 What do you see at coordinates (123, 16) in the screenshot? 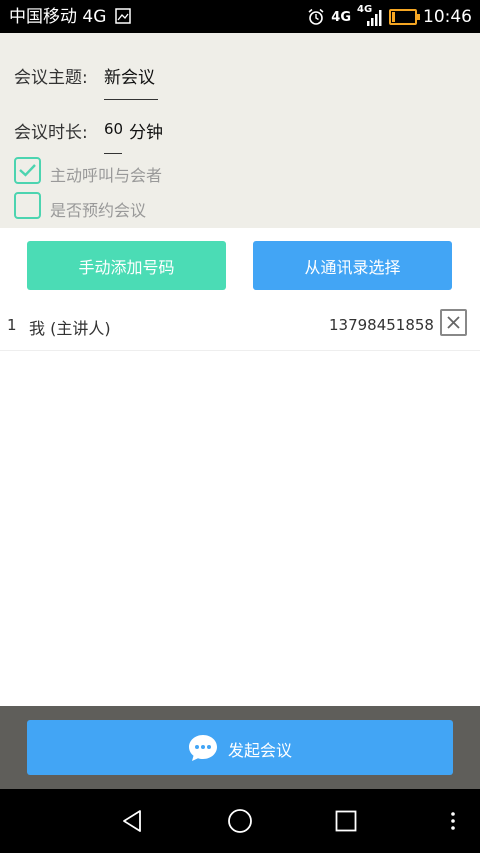
I see `image-icon` at bounding box center [123, 16].